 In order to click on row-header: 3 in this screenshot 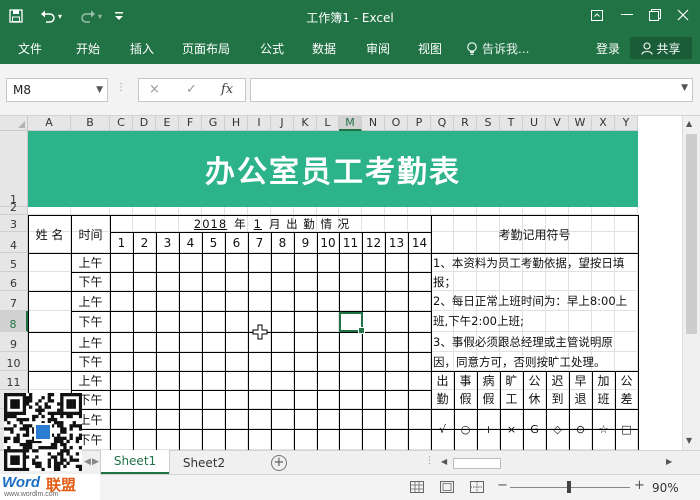, I will do `click(14, 223)`.